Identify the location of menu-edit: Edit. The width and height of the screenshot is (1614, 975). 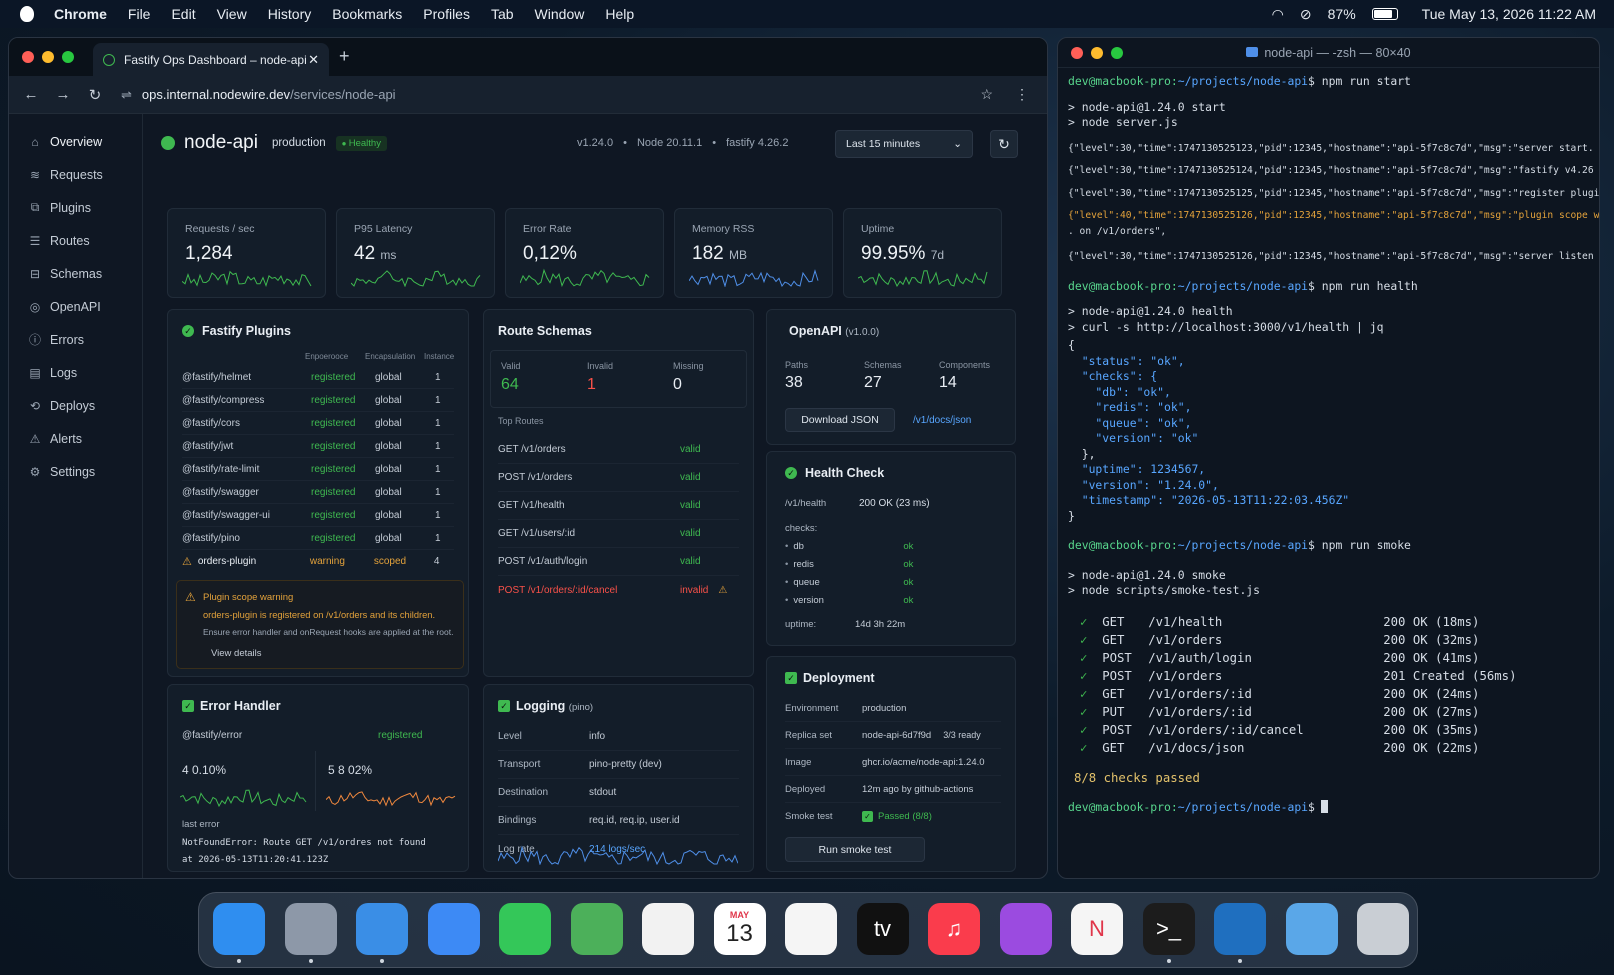
(183, 14).